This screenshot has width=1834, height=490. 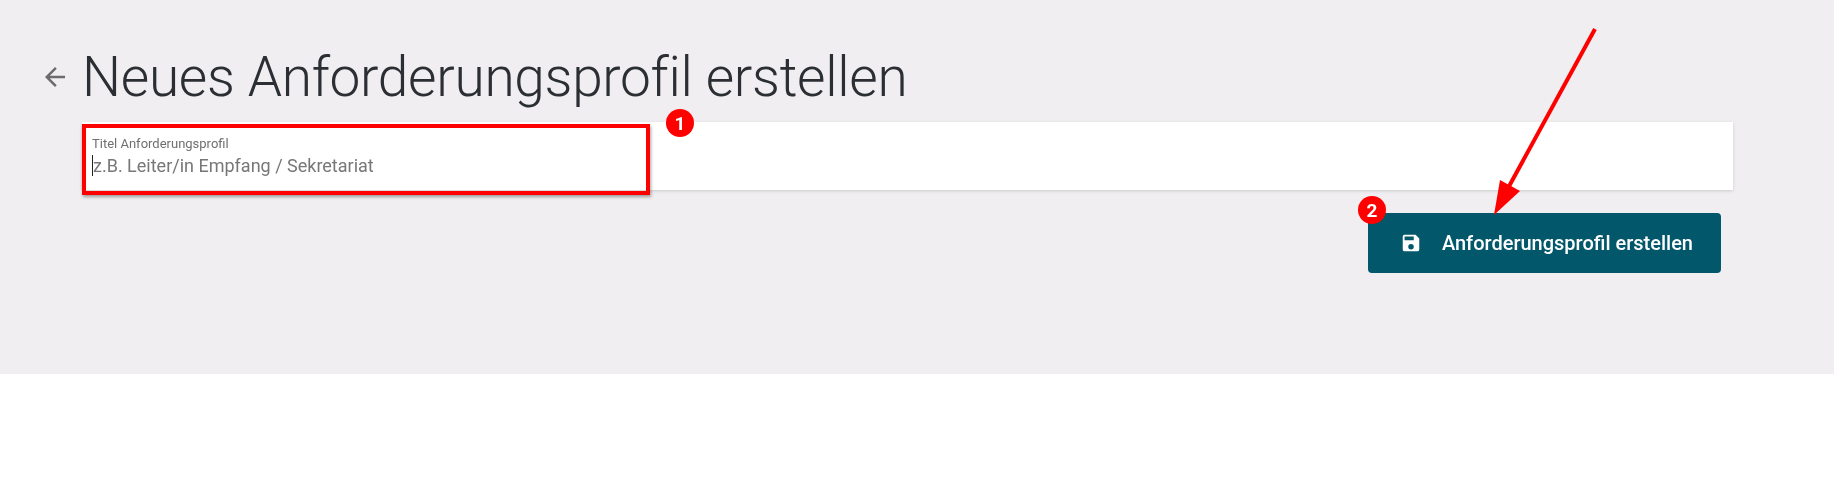 I want to click on field-label: Titel Anforderungsprofil, so click(x=161, y=143).